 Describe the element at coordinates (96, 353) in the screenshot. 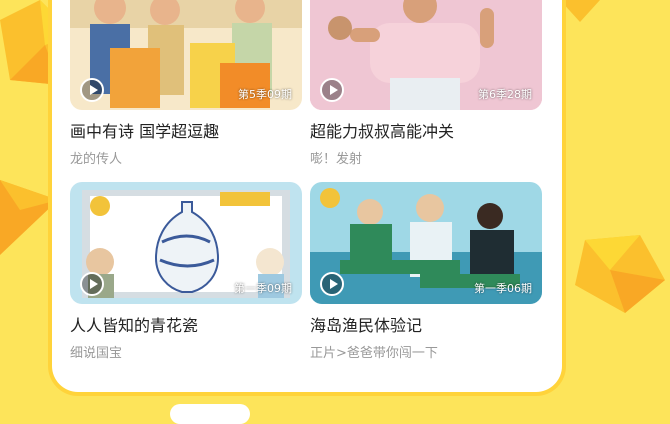

I see `video-subtitle: 细说国宝` at that location.